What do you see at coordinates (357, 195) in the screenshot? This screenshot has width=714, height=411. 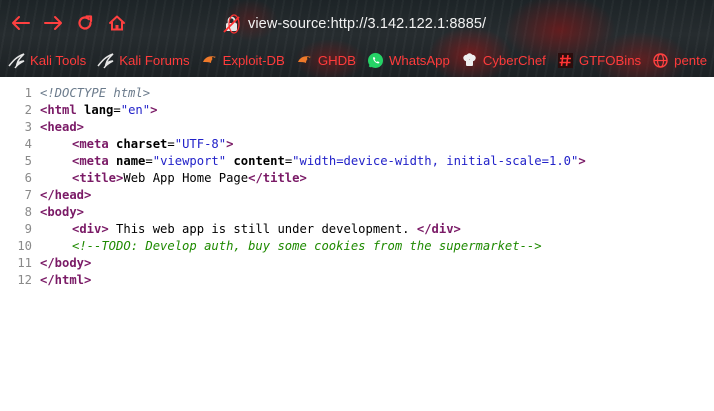 I see `source-line: 7 </head>` at bounding box center [357, 195].